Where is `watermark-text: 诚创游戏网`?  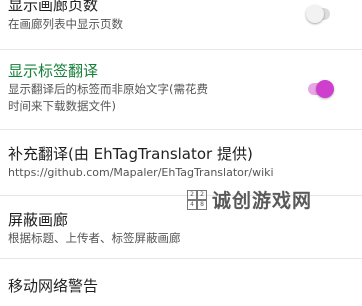 watermark-text: 诚创游戏网 is located at coordinates (262, 201).